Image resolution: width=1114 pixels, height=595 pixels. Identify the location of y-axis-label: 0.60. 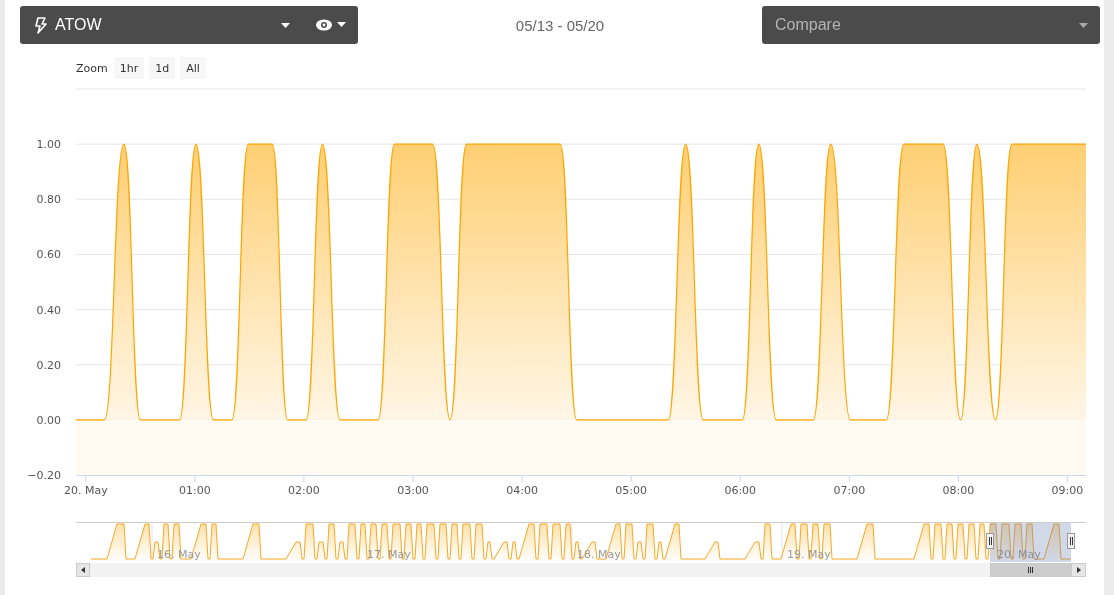
(48, 255).